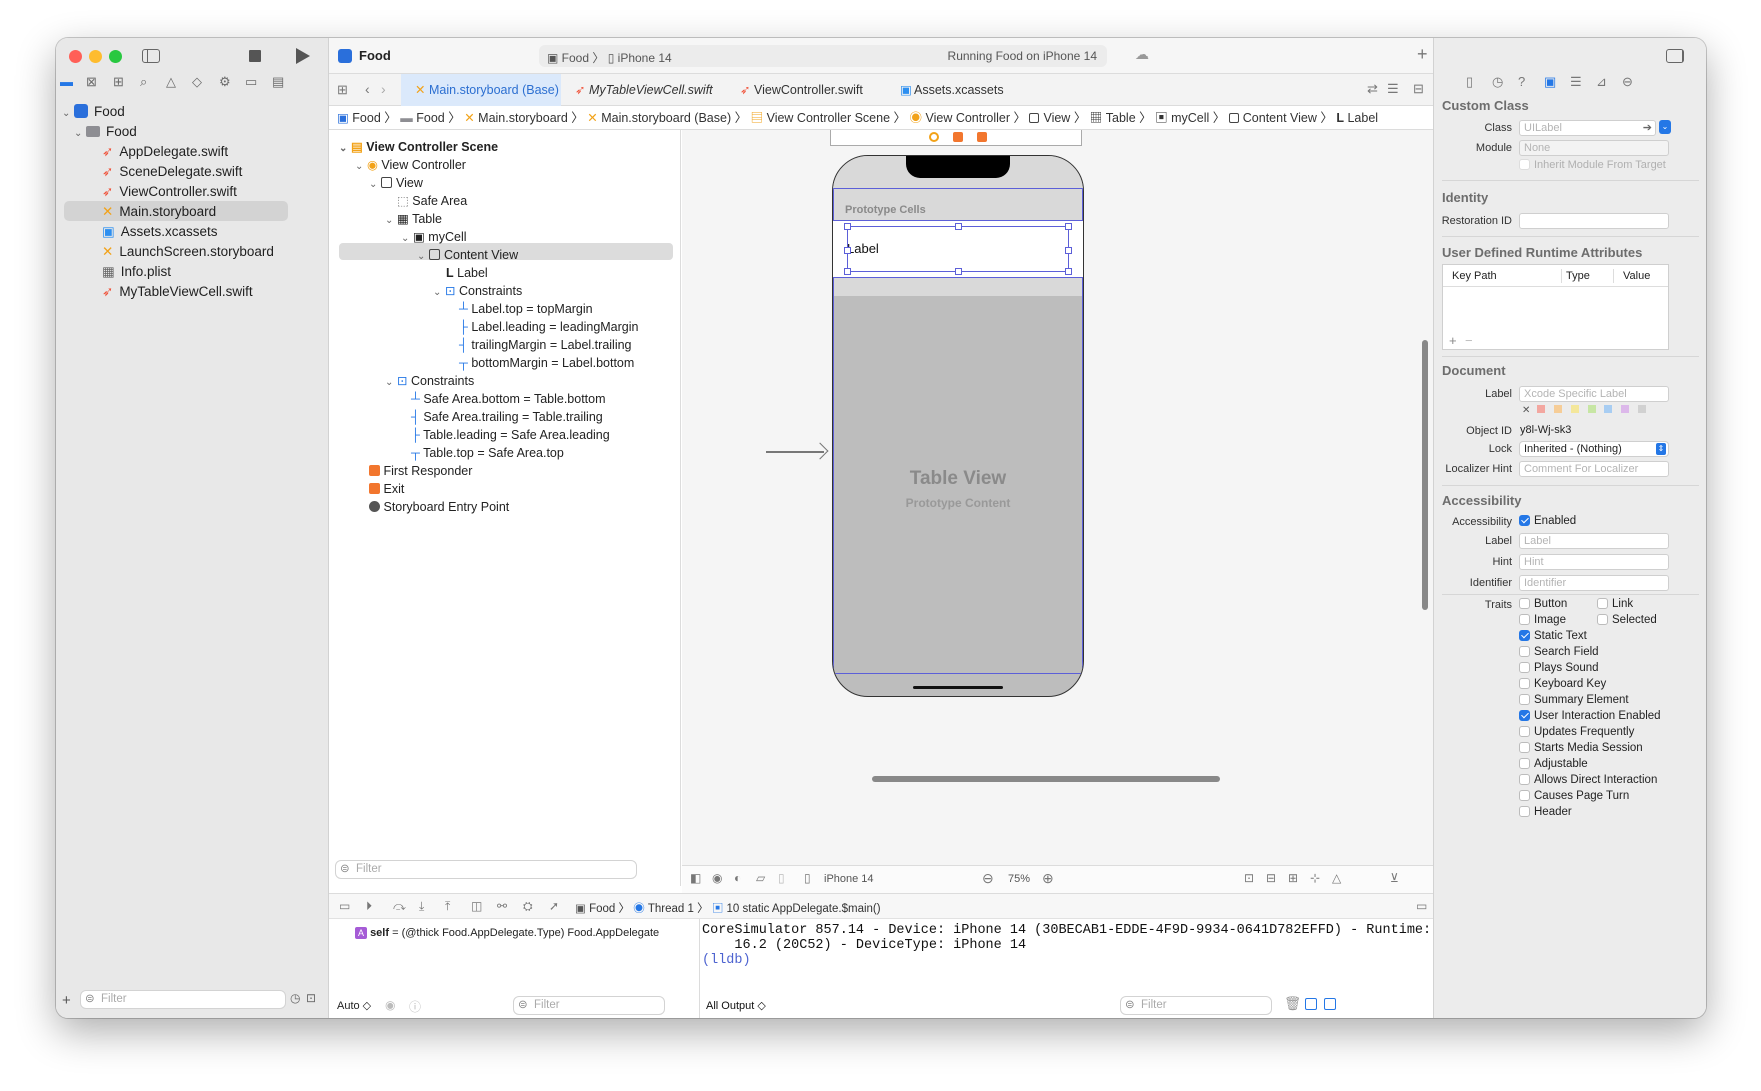  I want to click on stop-icon, so click(255, 56).